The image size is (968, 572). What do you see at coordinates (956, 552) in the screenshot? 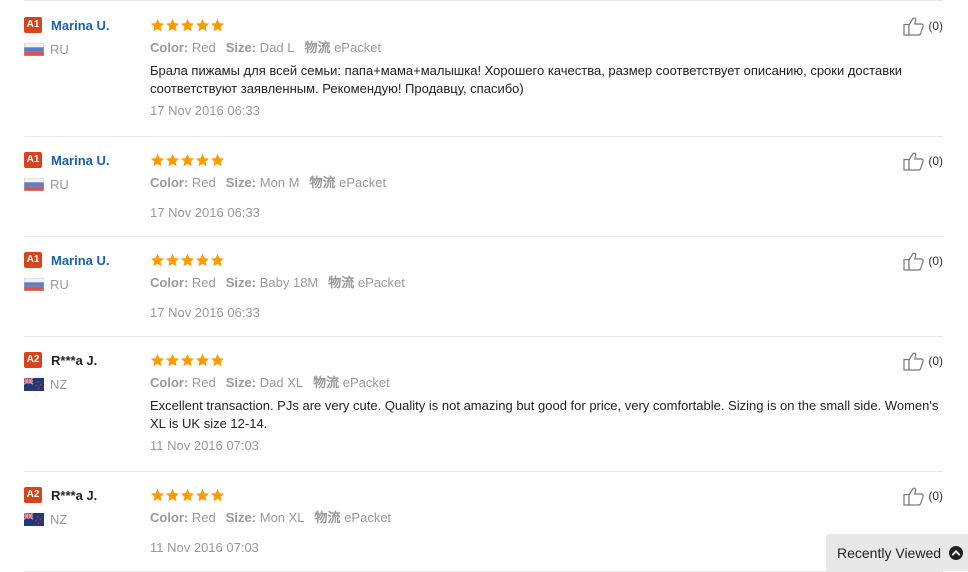
I see `chevron-up-icon` at bounding box center [956, 552].